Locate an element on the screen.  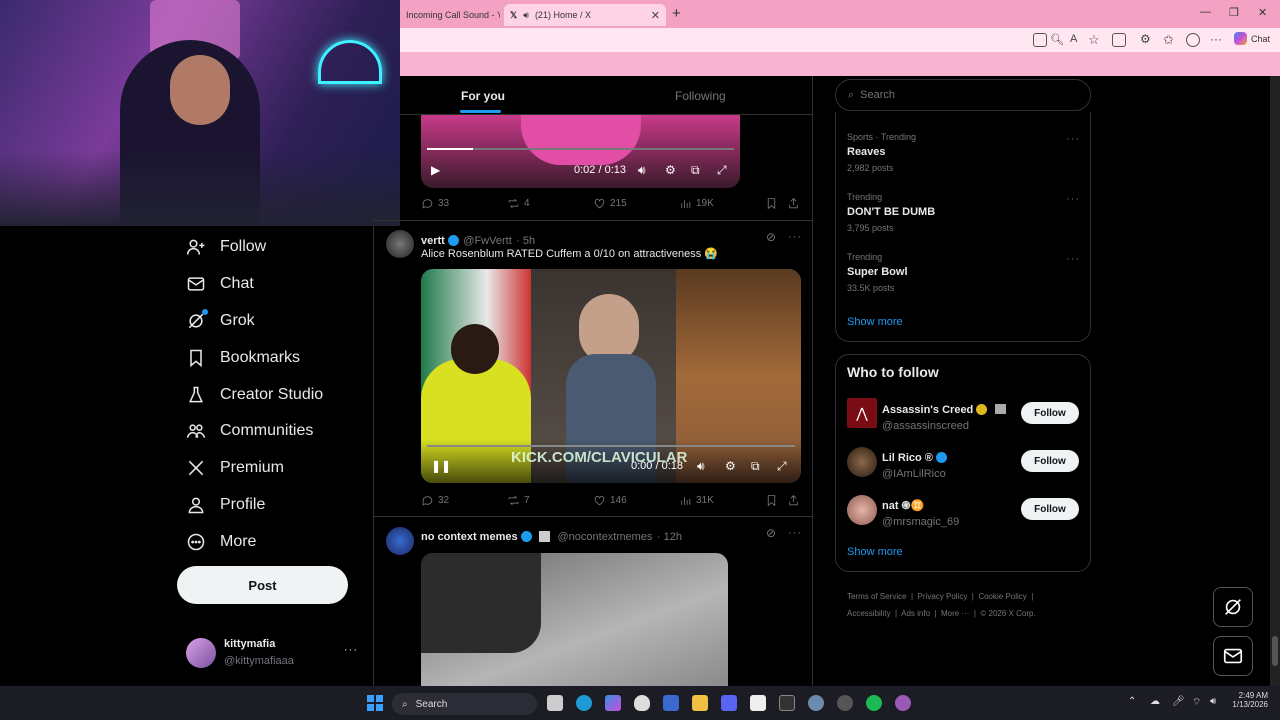
bookmark-button is located at coordinates (771, 203).